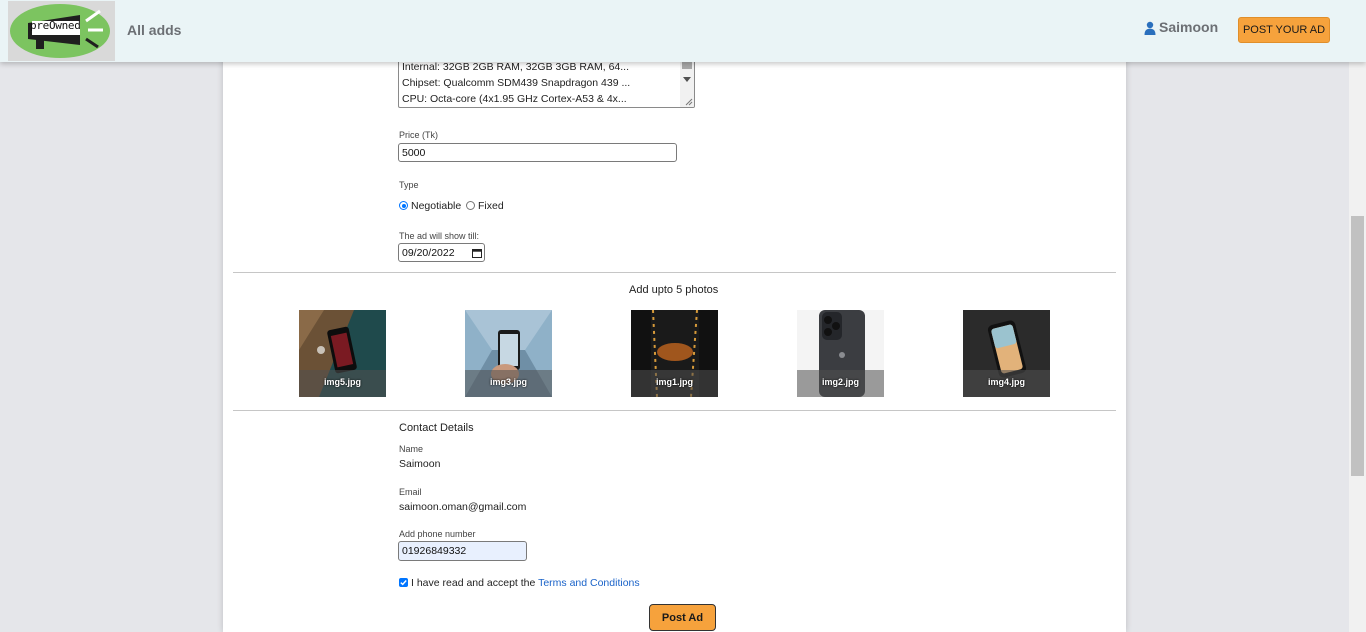 This screenshot has height=632, width=1366. I want to click on photo-filename: img4.jpg, so click(1006, 383).